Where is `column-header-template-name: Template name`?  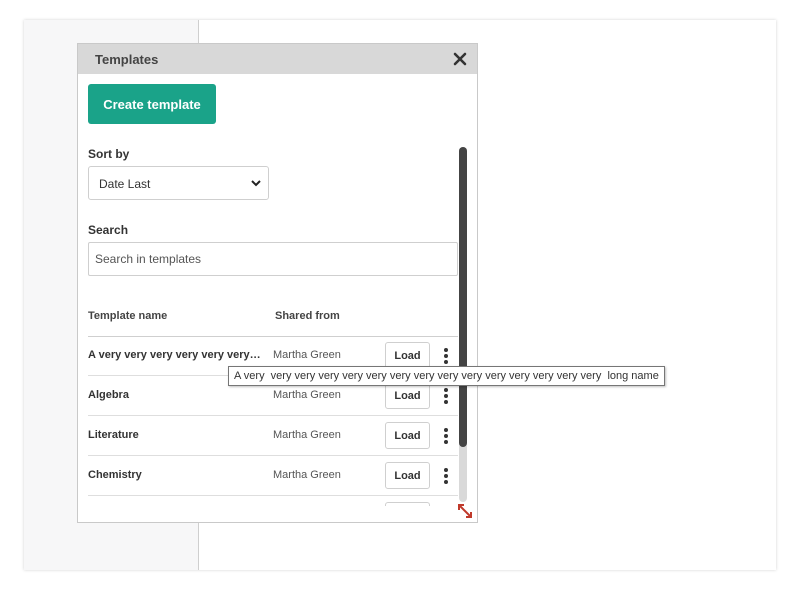 column-header-template-name: Template name is located at coordinates (128, 316).